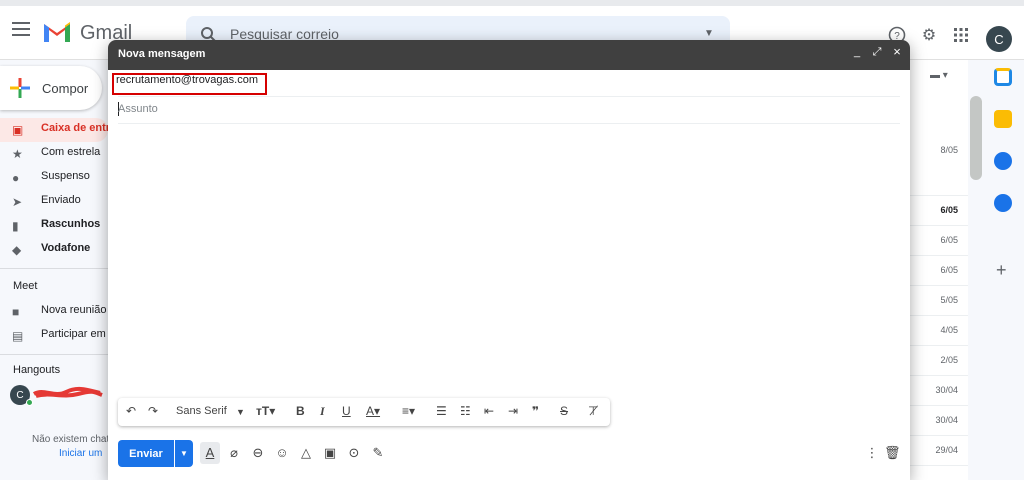 This screenshot has width=1024, height=480. What do you see at coordinates (20, 88) in the screenshot?
I see `compose-plus-icon` at bounding box center [20, 88].